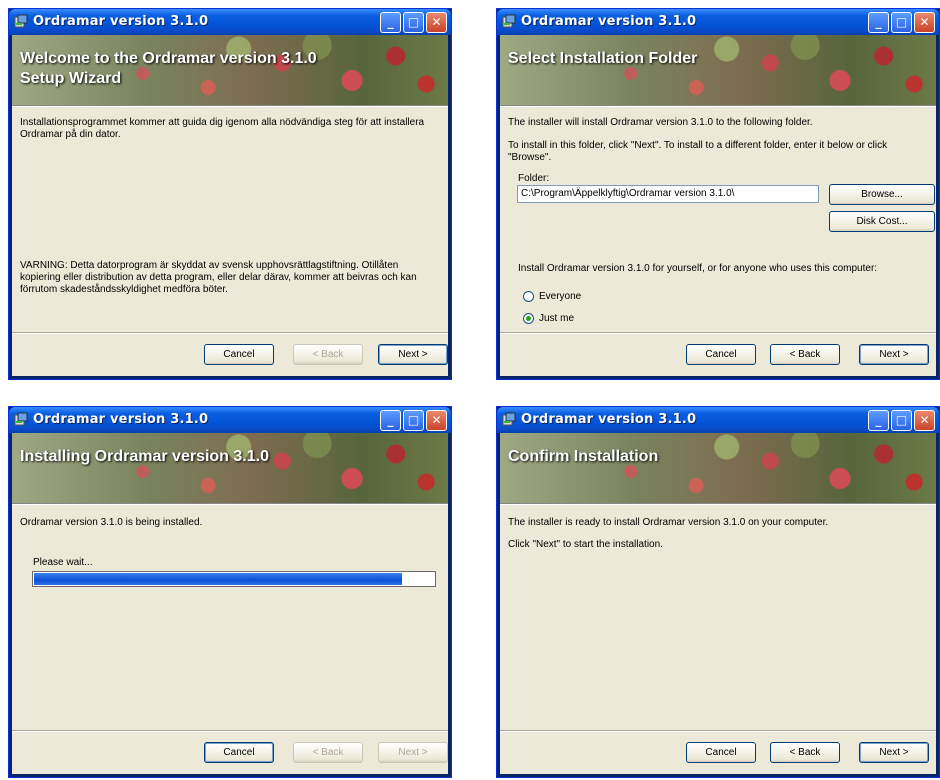 The height and width of the screenshot is (780, 940). I want to click on progress-bar, so click(234, 579).